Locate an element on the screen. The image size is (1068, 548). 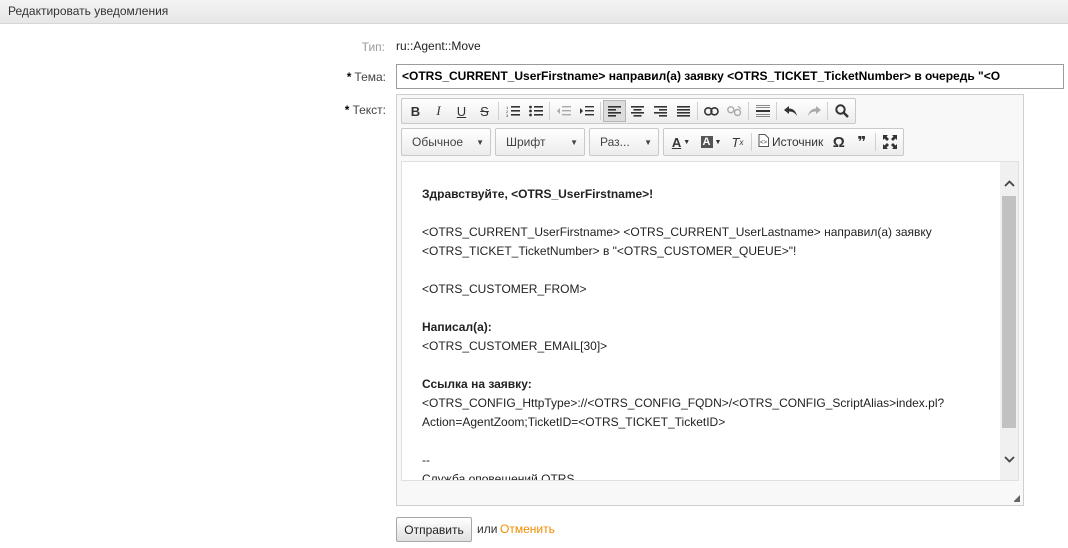
align-right-icon is located at coordinates (660, 111).